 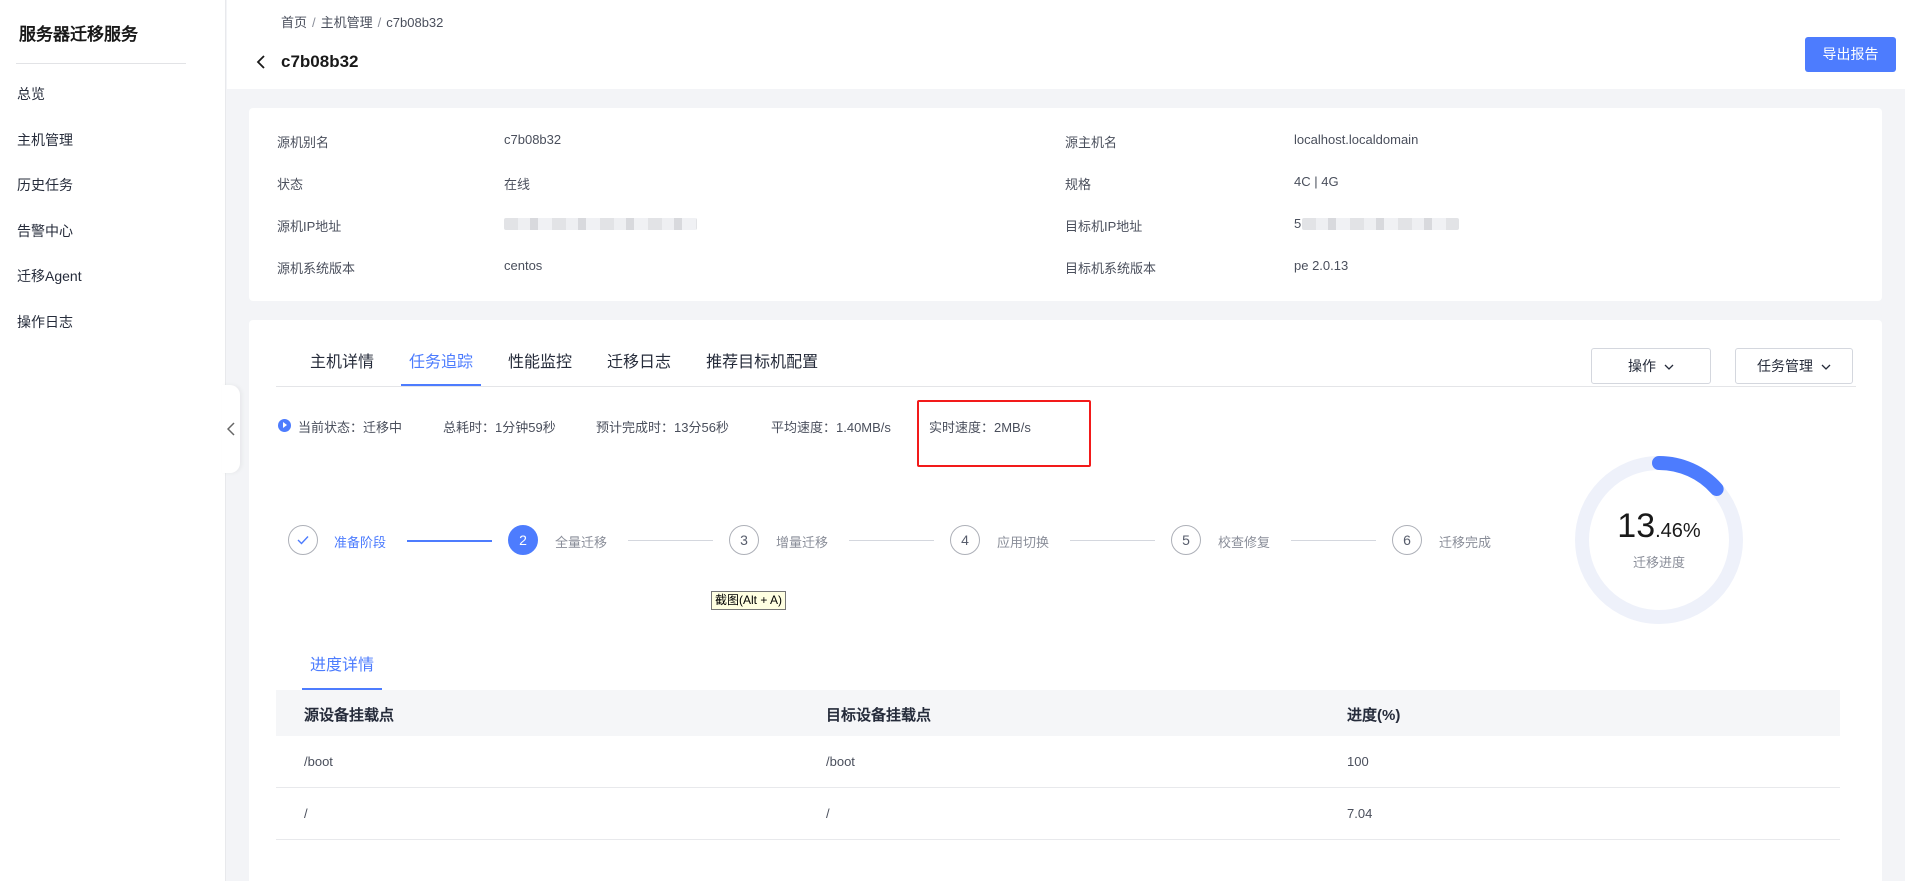 I want to click on chevron-left-icon, so click(x=231, y=429).